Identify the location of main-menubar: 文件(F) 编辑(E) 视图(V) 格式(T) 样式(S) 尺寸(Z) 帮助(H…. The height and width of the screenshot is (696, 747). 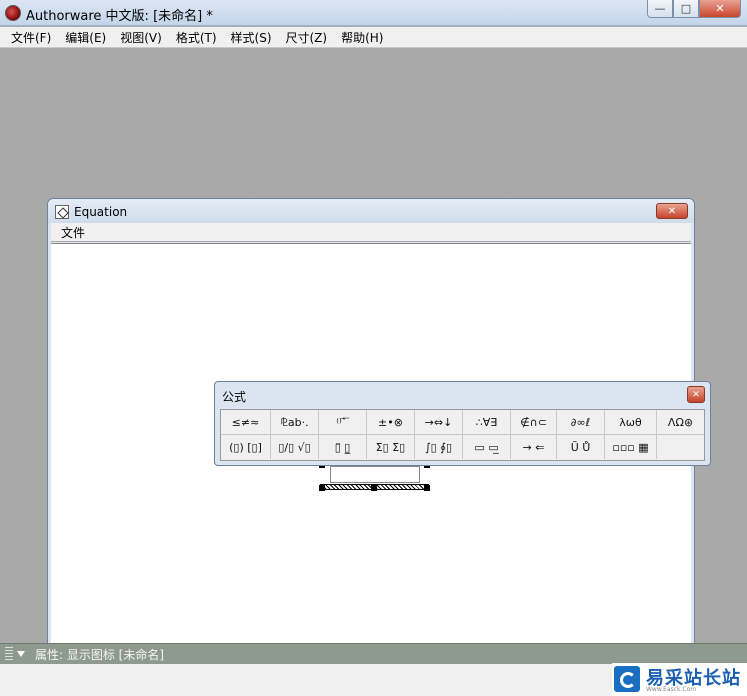
(373, 37).